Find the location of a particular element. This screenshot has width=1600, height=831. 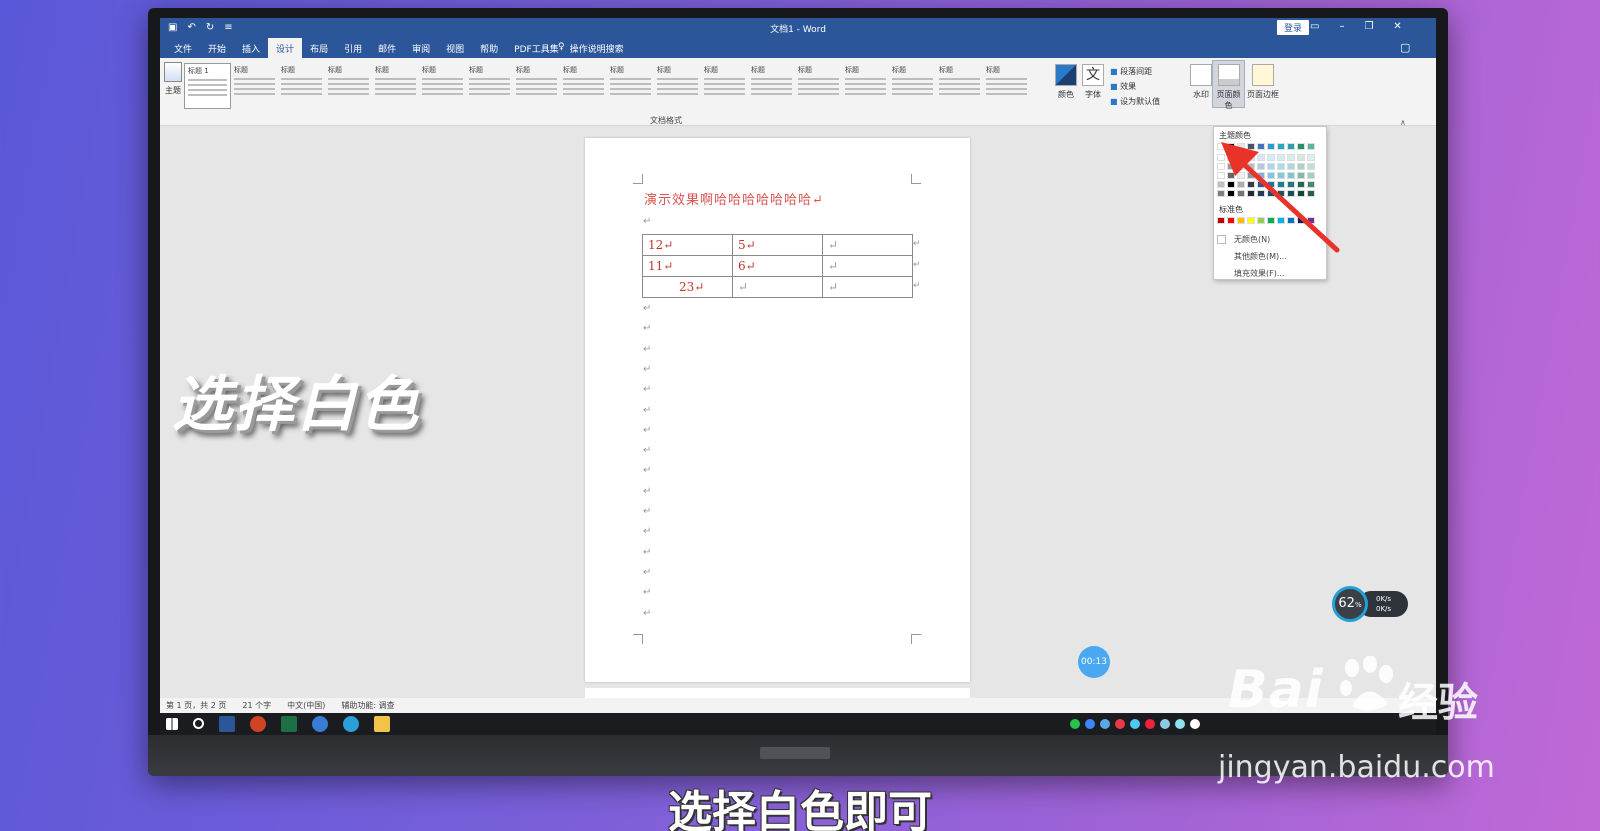

arrow-shaft is located at coordinates (1287, 204).